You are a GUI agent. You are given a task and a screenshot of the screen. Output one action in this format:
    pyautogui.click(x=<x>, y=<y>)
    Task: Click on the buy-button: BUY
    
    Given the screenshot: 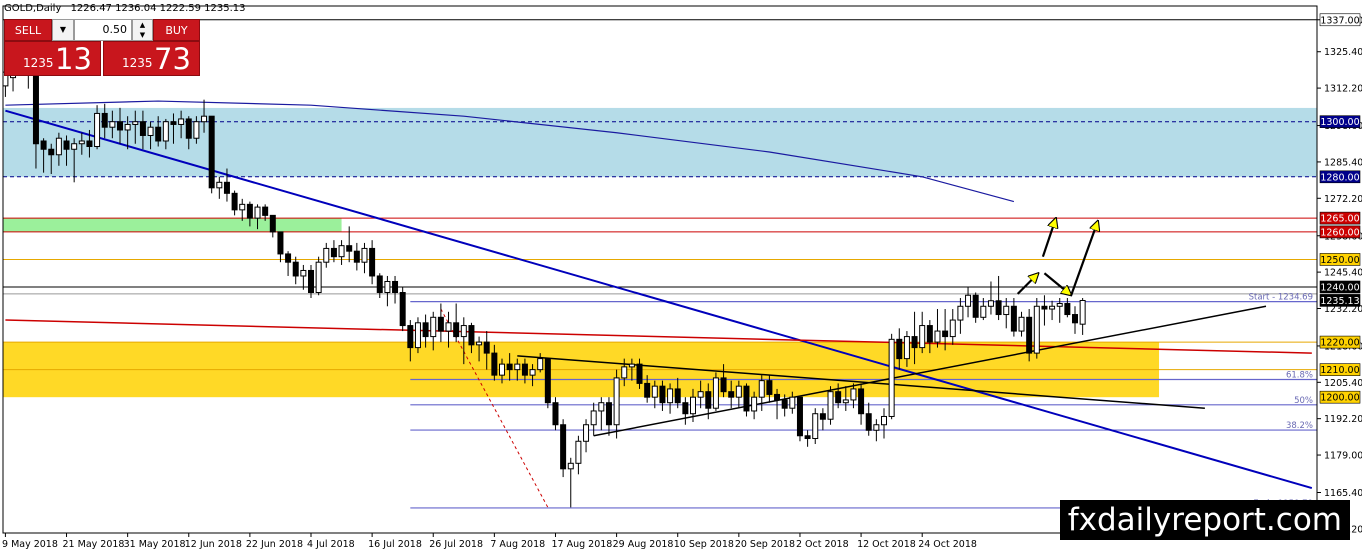 What is the action you would take?
    pyautogui.click(x=176, y=30)
    